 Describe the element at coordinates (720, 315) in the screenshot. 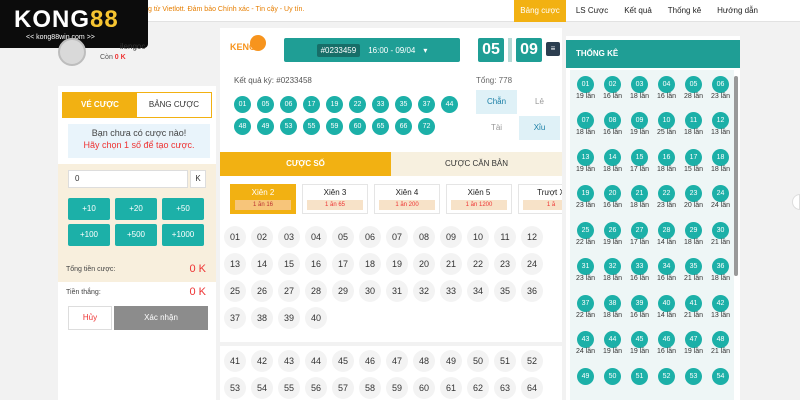

I see `stat-count: 13 lần` at that location.